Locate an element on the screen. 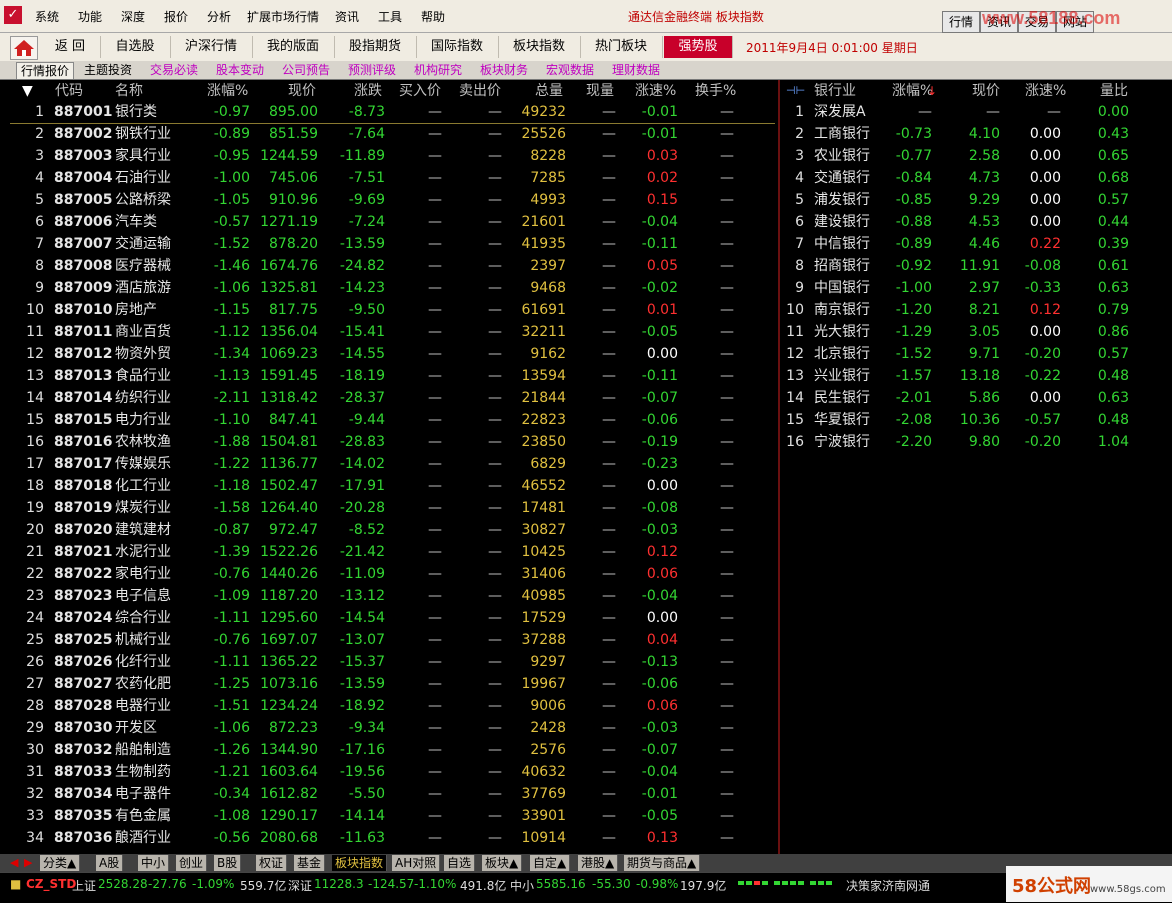 The image size is (1172, 903). side-header-speed: 涨速% is located at coordinates (1045, 91).